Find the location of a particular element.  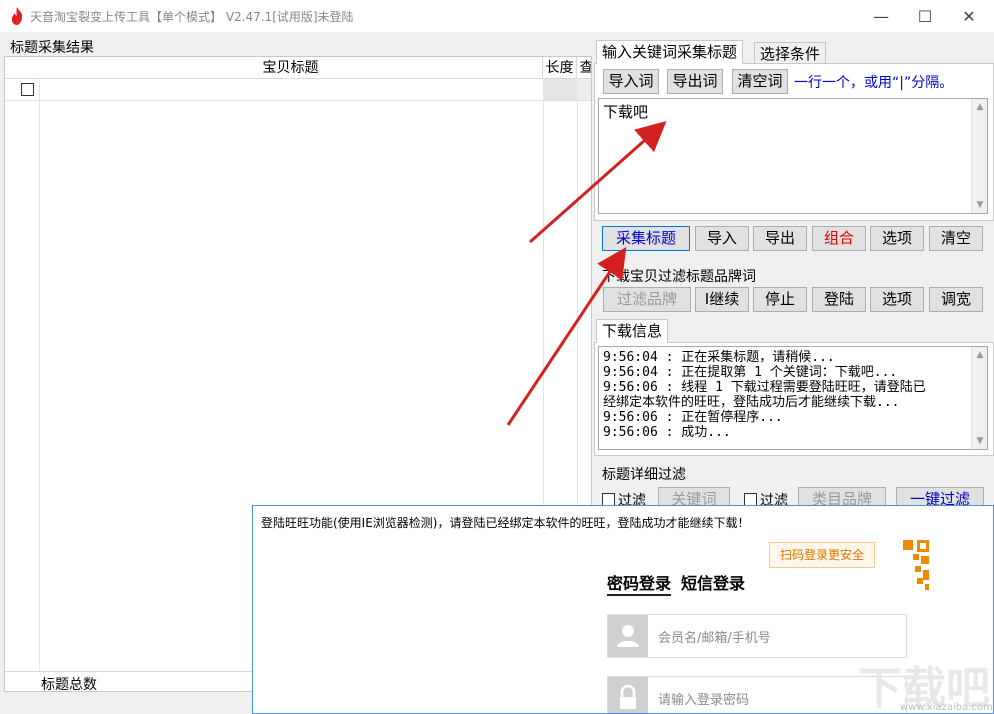

filter-options-button: 选项 is located at coordinates (897, 299).